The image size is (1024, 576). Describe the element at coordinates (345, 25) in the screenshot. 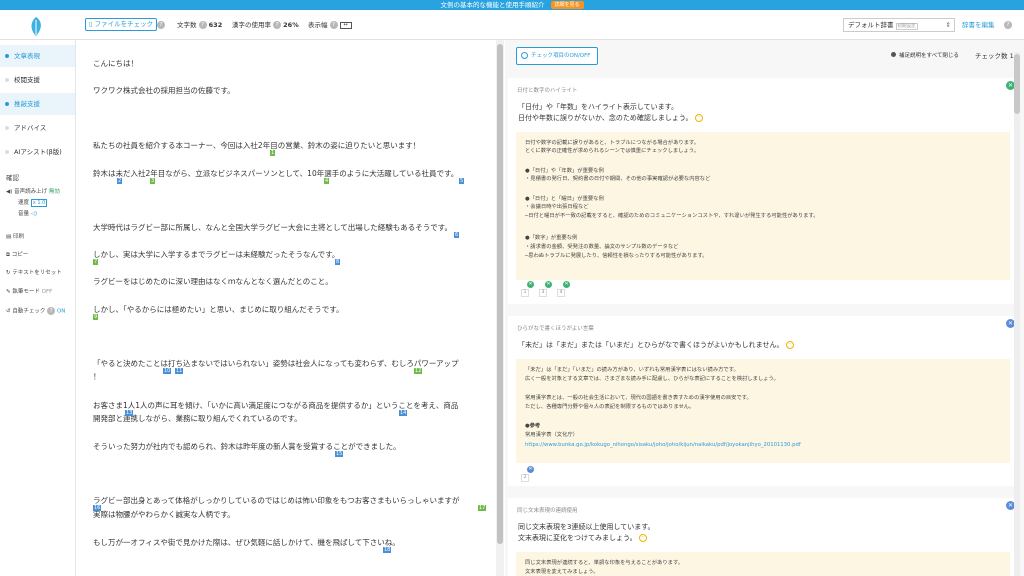

I see `width-toggle-icon: ↔` at that location.